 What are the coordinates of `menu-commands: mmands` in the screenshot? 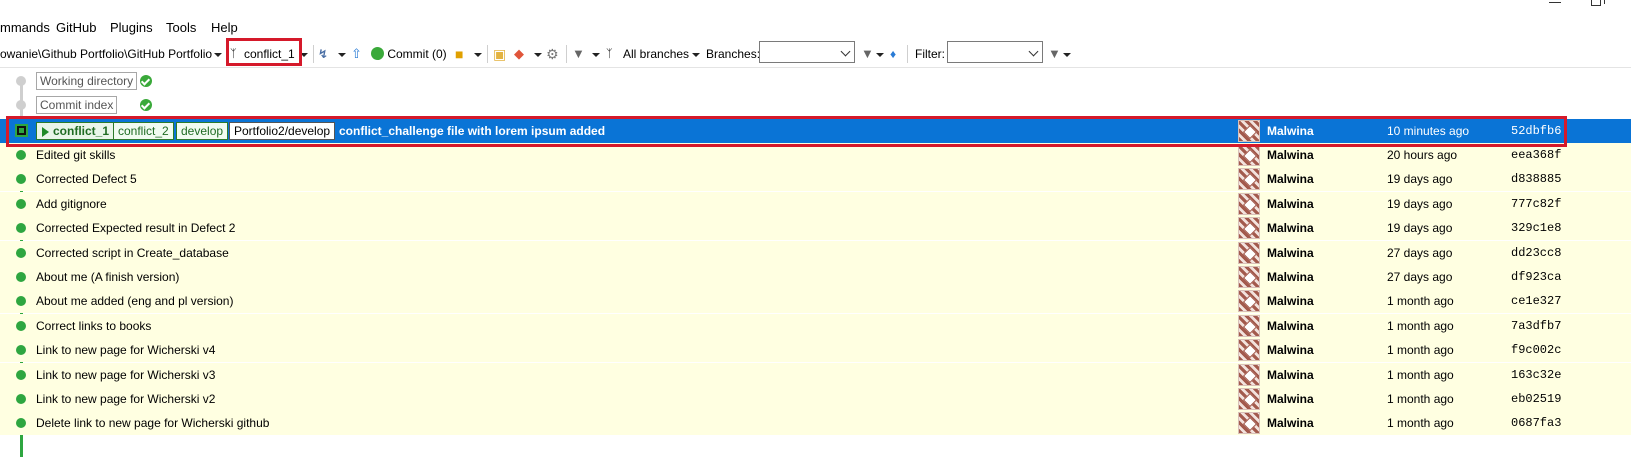 It's located at (25, 28).